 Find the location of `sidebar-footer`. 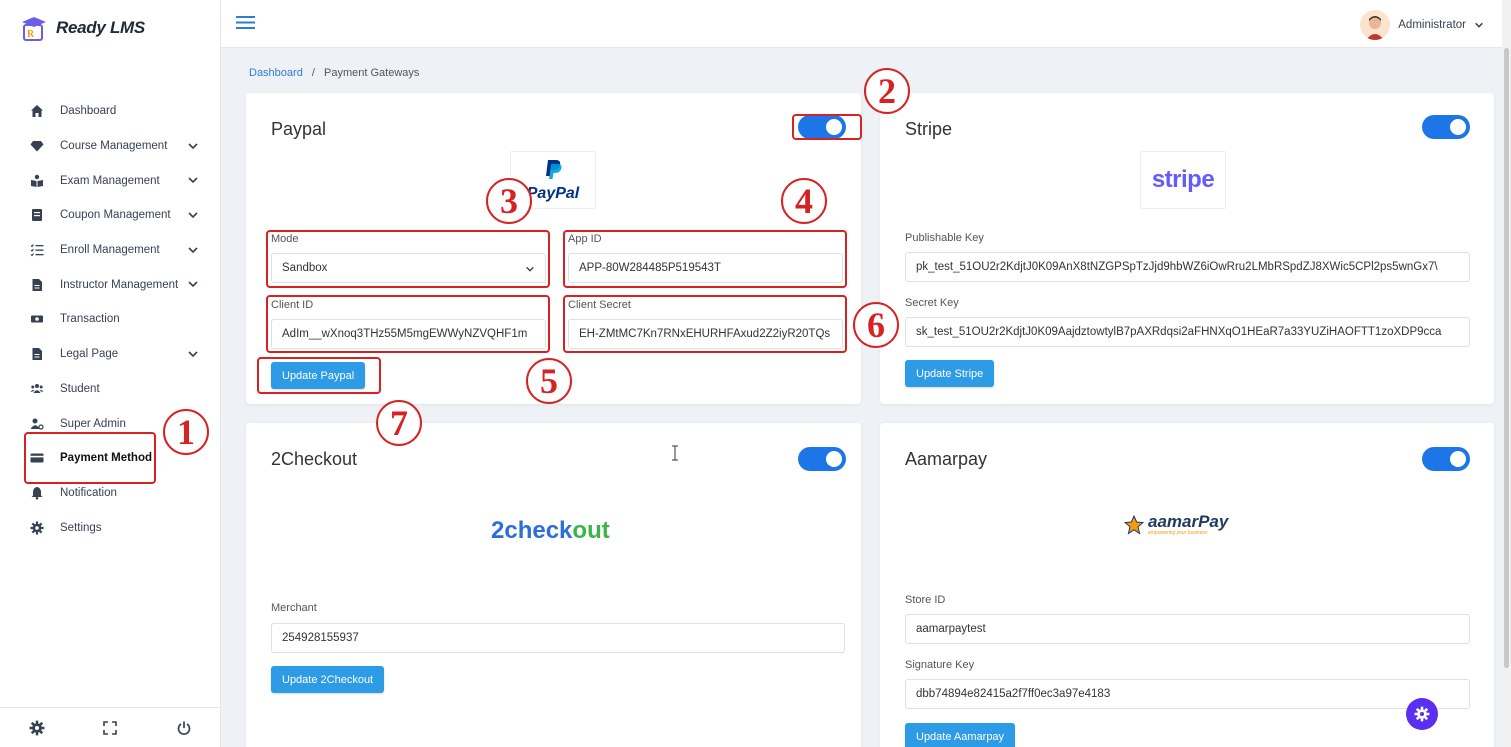

sidebar-footer is located at coordinates (110, 727).